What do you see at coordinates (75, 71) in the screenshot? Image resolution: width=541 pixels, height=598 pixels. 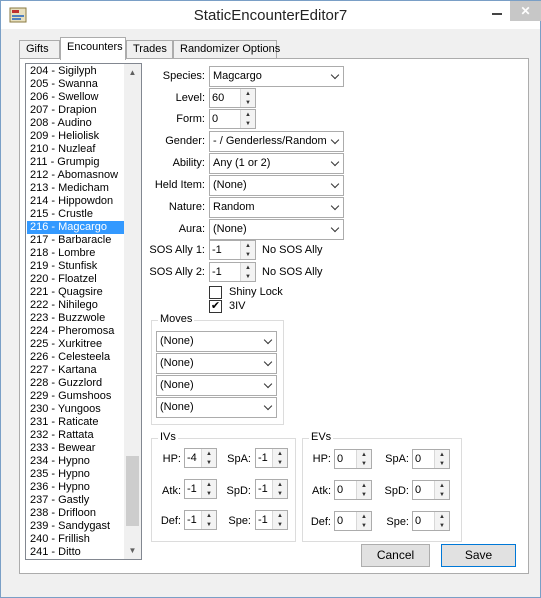 I see `list-item: 204 - Sigilyph` at bounding box center [75, 71].